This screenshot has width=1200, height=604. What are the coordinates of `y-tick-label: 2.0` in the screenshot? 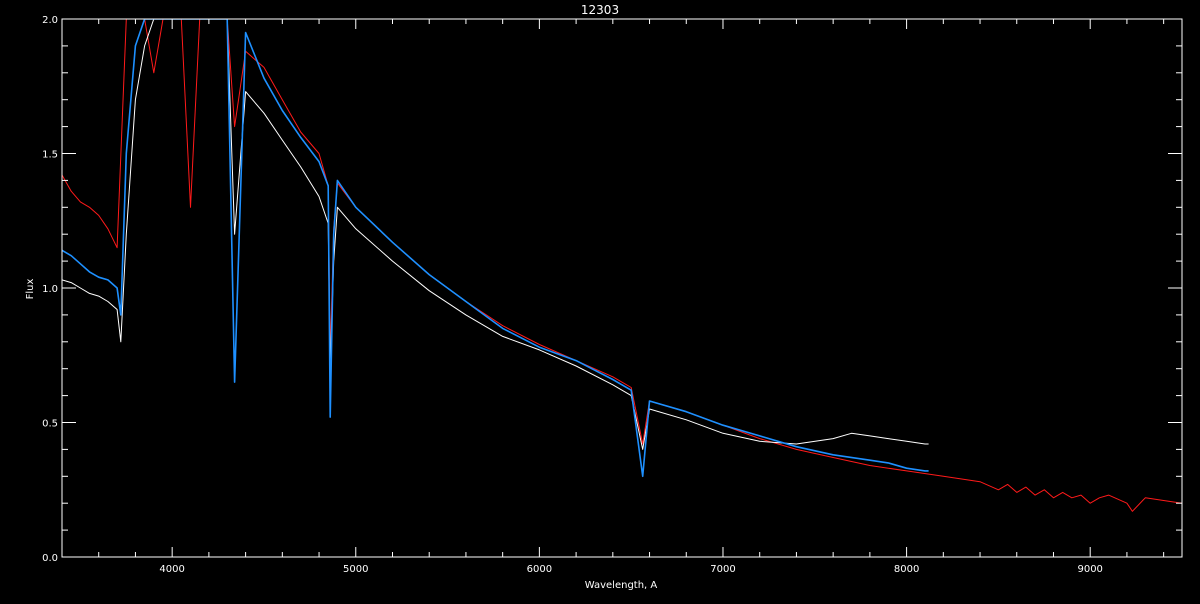 It's located at (50, 20).